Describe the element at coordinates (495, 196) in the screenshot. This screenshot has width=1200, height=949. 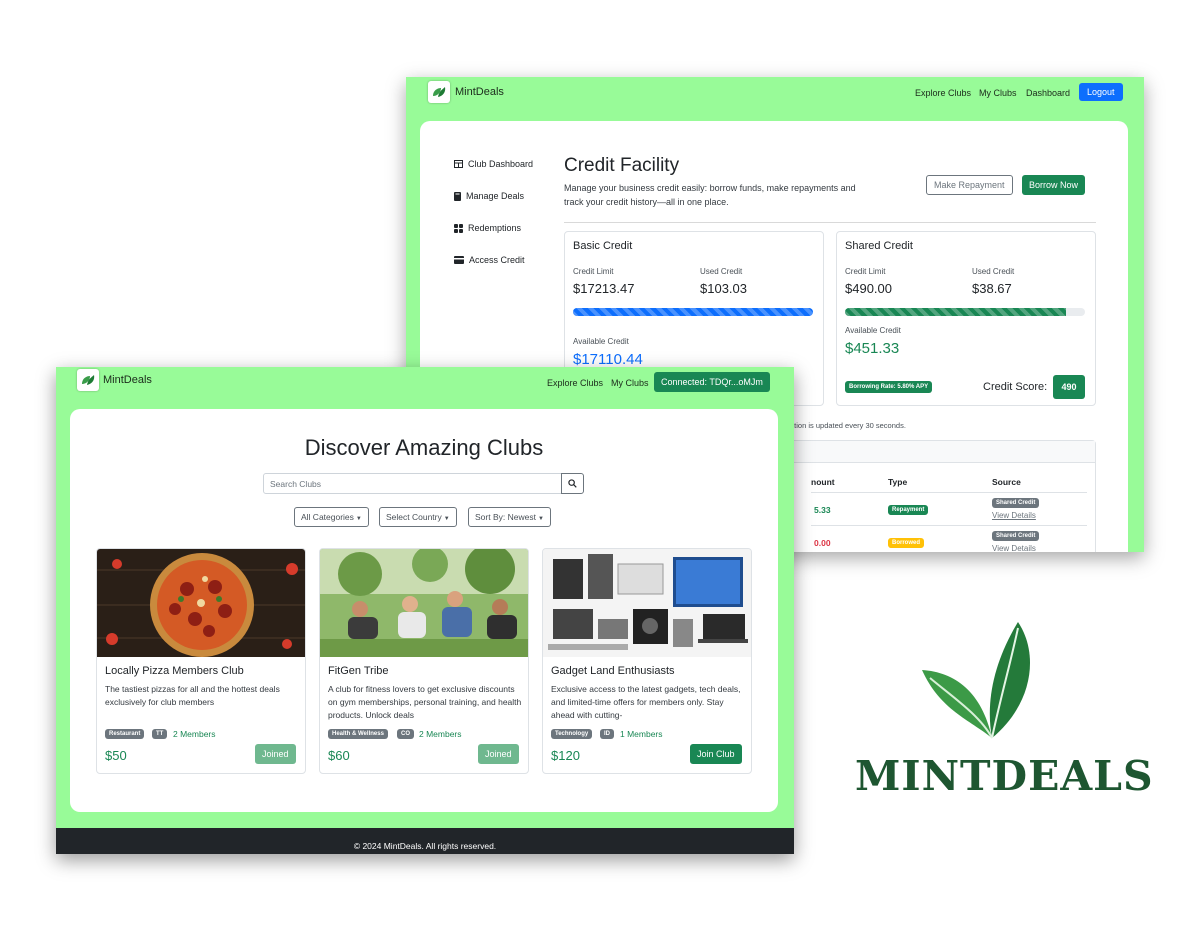
I see `sidebar-item-label: Manage Deals` at that location.